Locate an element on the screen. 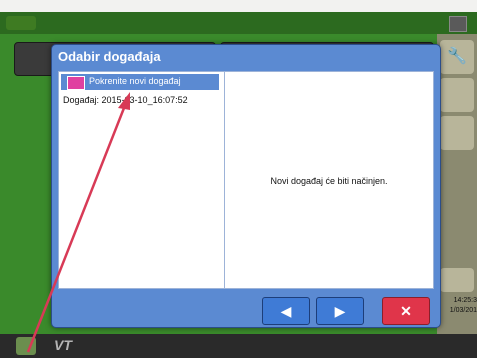 The image size is (477, 358). detail-message: Novi događaj će biti načinjen. is located at coordinates (329, 181).